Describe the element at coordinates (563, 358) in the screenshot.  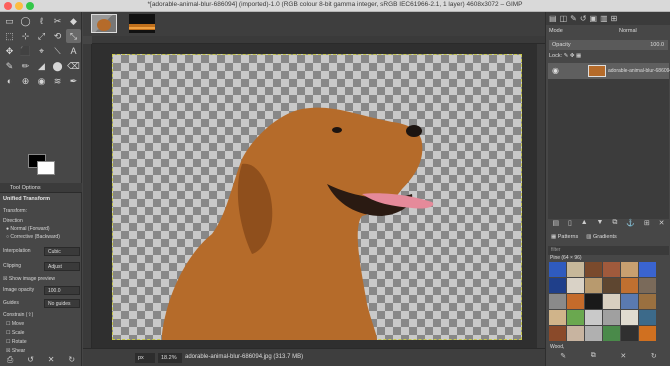
I see `edit-pattern-icon: ✎` at that location.